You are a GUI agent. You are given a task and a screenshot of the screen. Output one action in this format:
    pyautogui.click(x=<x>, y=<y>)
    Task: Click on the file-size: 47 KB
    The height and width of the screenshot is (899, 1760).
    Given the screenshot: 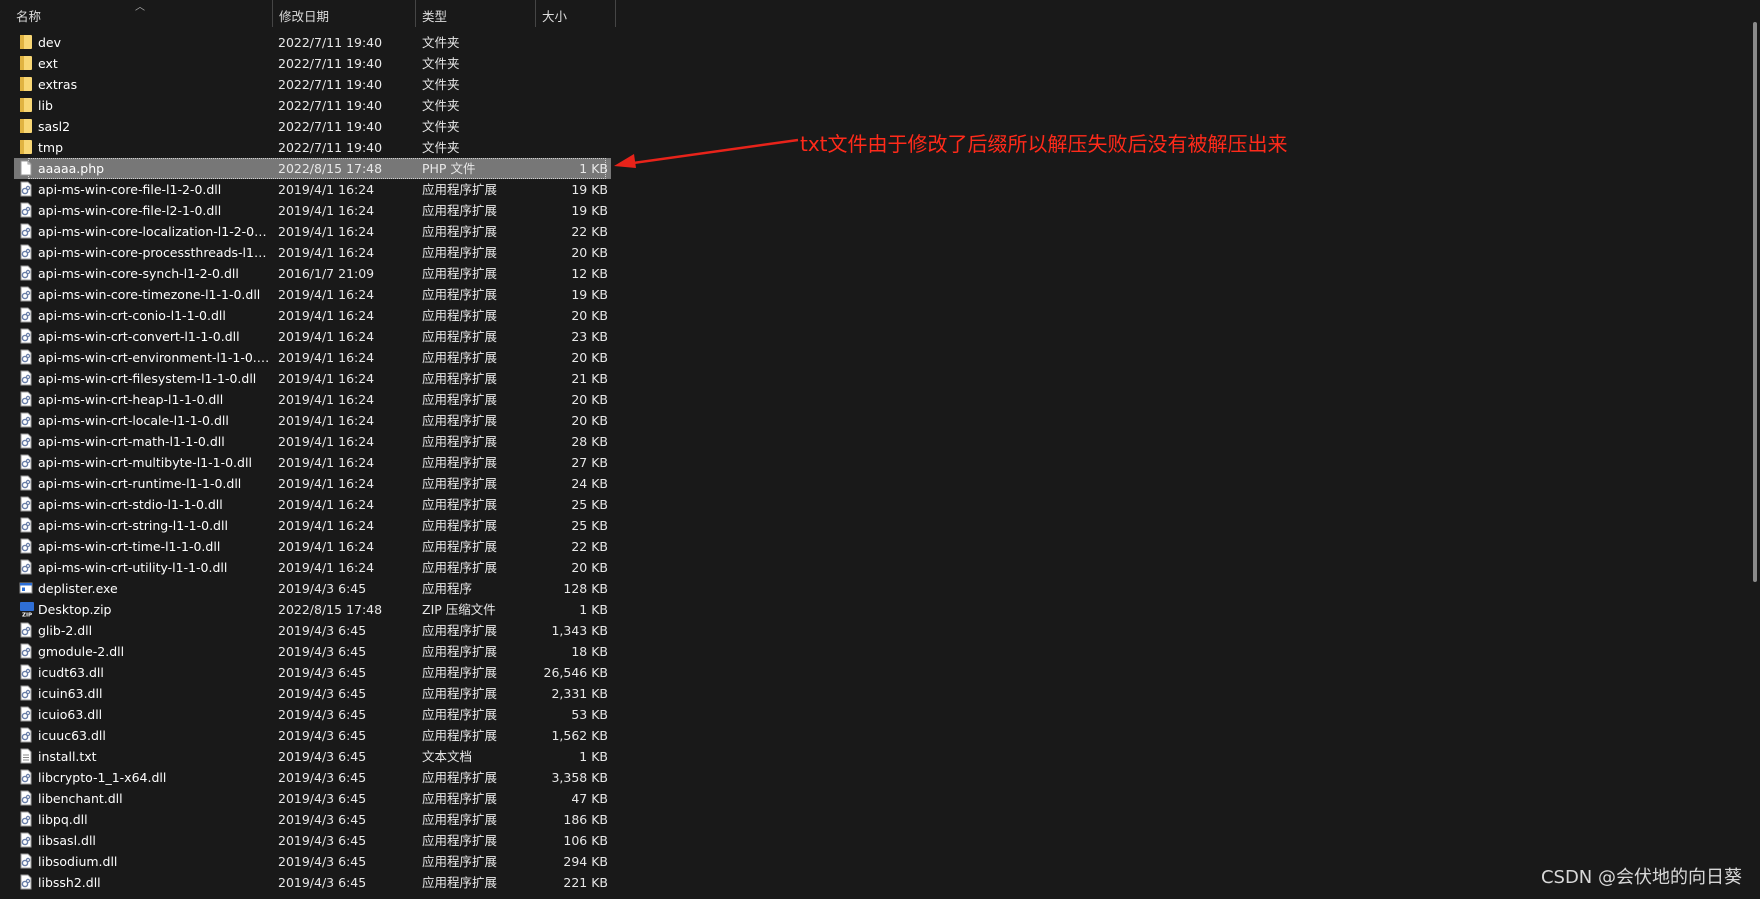 What is the action you would take?
    pyautogui.click(x=589, y=798)
    